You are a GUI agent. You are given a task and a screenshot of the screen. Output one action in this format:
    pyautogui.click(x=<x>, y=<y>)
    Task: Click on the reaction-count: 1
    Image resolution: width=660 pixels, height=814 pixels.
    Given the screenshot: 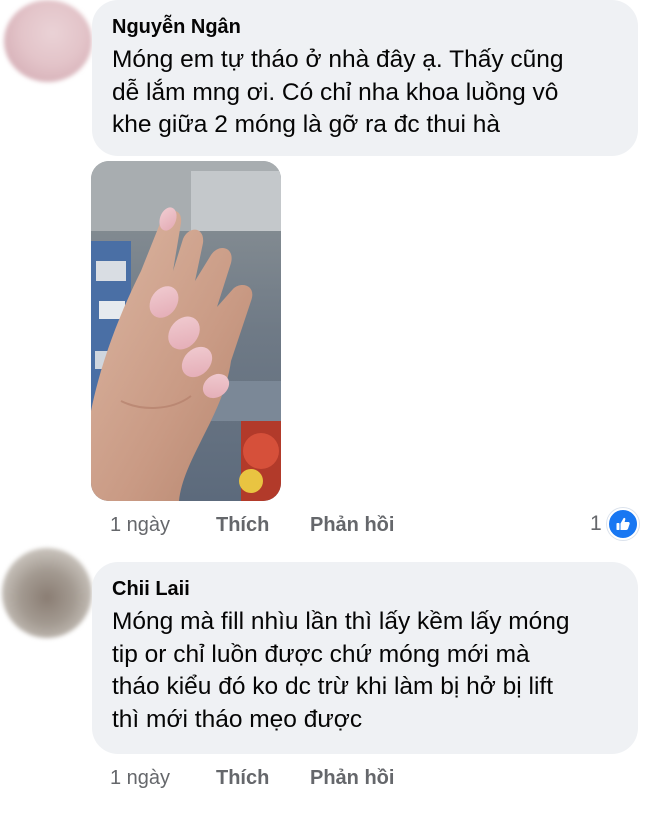 What is the action you would take?
    pyautogui.click(x=596, y=523)
    